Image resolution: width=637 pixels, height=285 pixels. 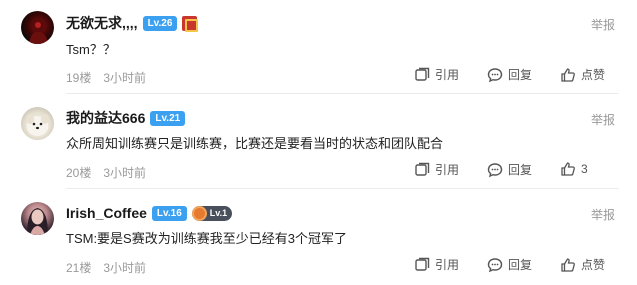 What do you see at coordinates (206, 238) in the screenshot?
I see `comment-text: TSM:要是S赛改为训练赛我至少已经有3个冠军了` at bounding box center [206, 238].